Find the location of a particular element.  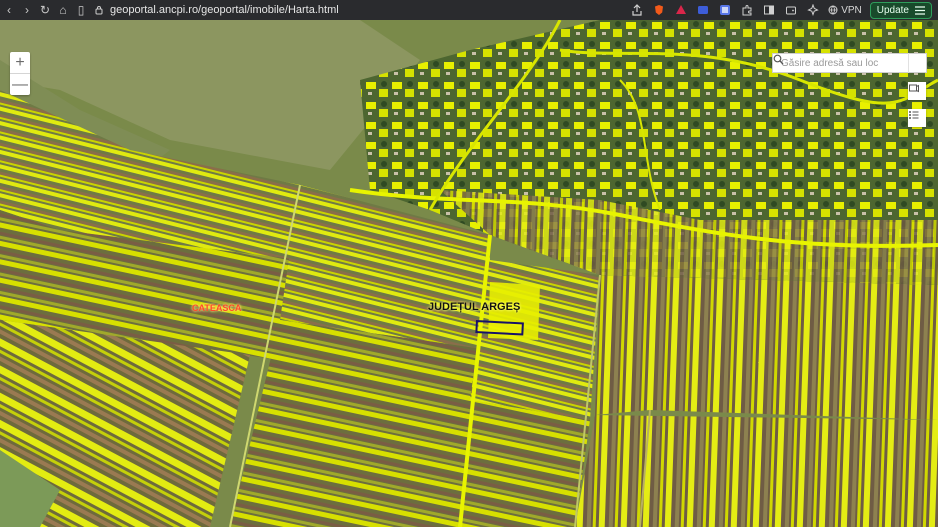

locality-label: CATEASCA is located at coordinates (217, 308).